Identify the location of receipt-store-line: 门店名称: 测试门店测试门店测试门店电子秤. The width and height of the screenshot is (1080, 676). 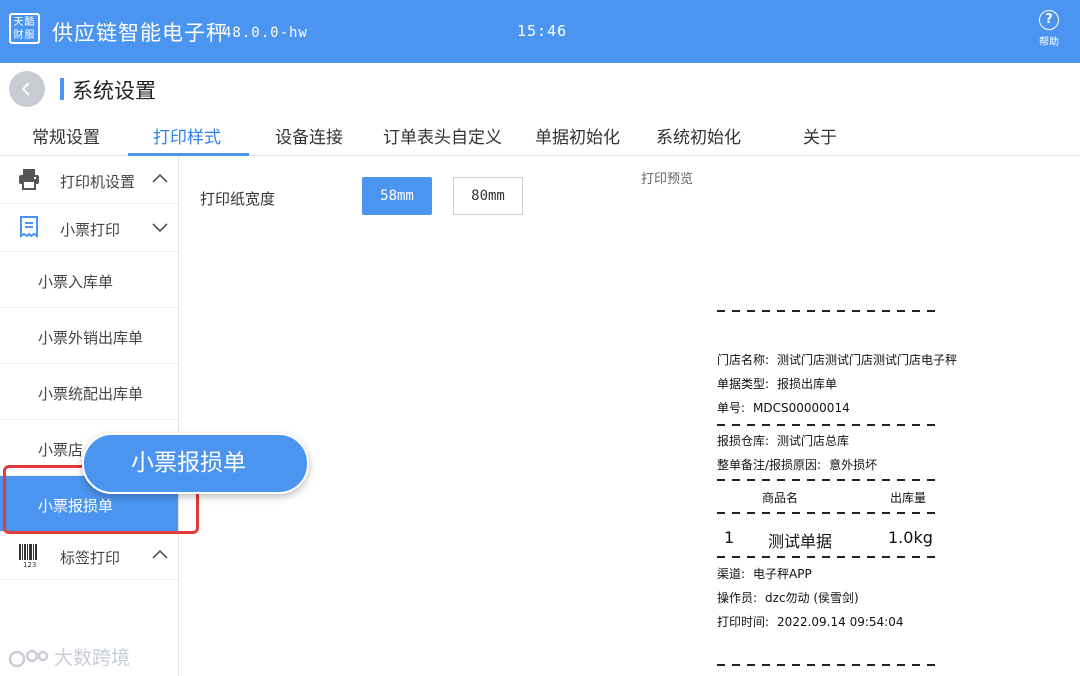
(837, 359).